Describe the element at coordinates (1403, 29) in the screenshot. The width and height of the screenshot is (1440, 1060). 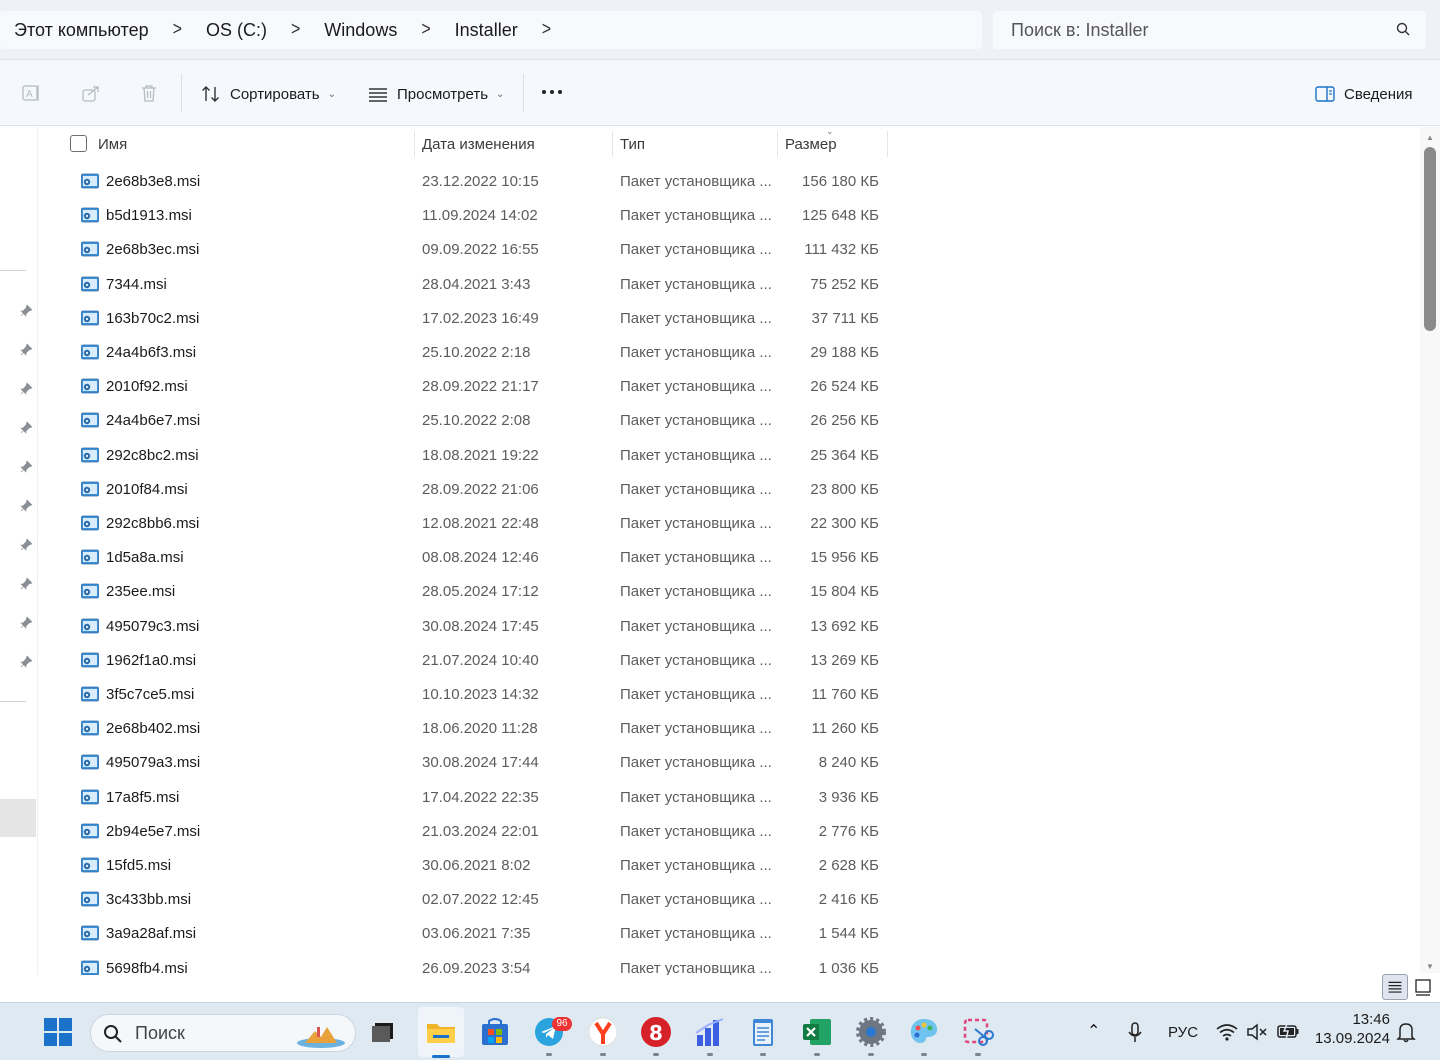
I see `search-icon` at that location.